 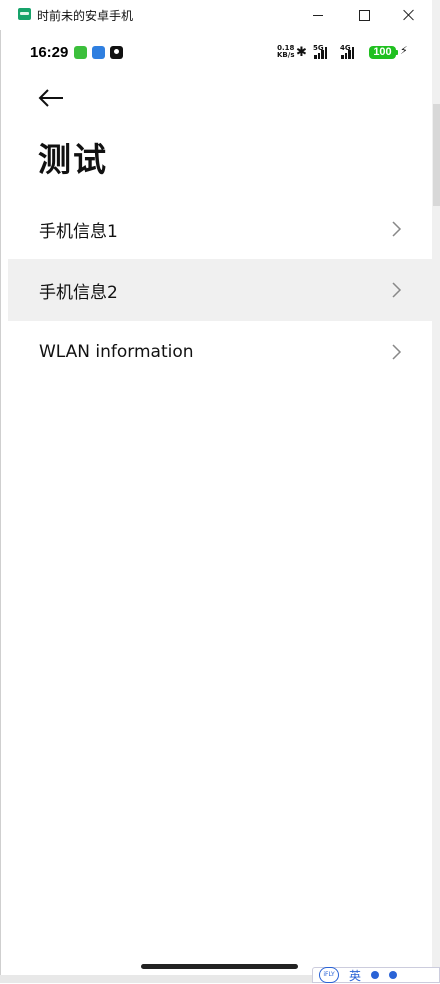 I want to click on ime-logo-icon: iFLY, so click(x=329, y=975).